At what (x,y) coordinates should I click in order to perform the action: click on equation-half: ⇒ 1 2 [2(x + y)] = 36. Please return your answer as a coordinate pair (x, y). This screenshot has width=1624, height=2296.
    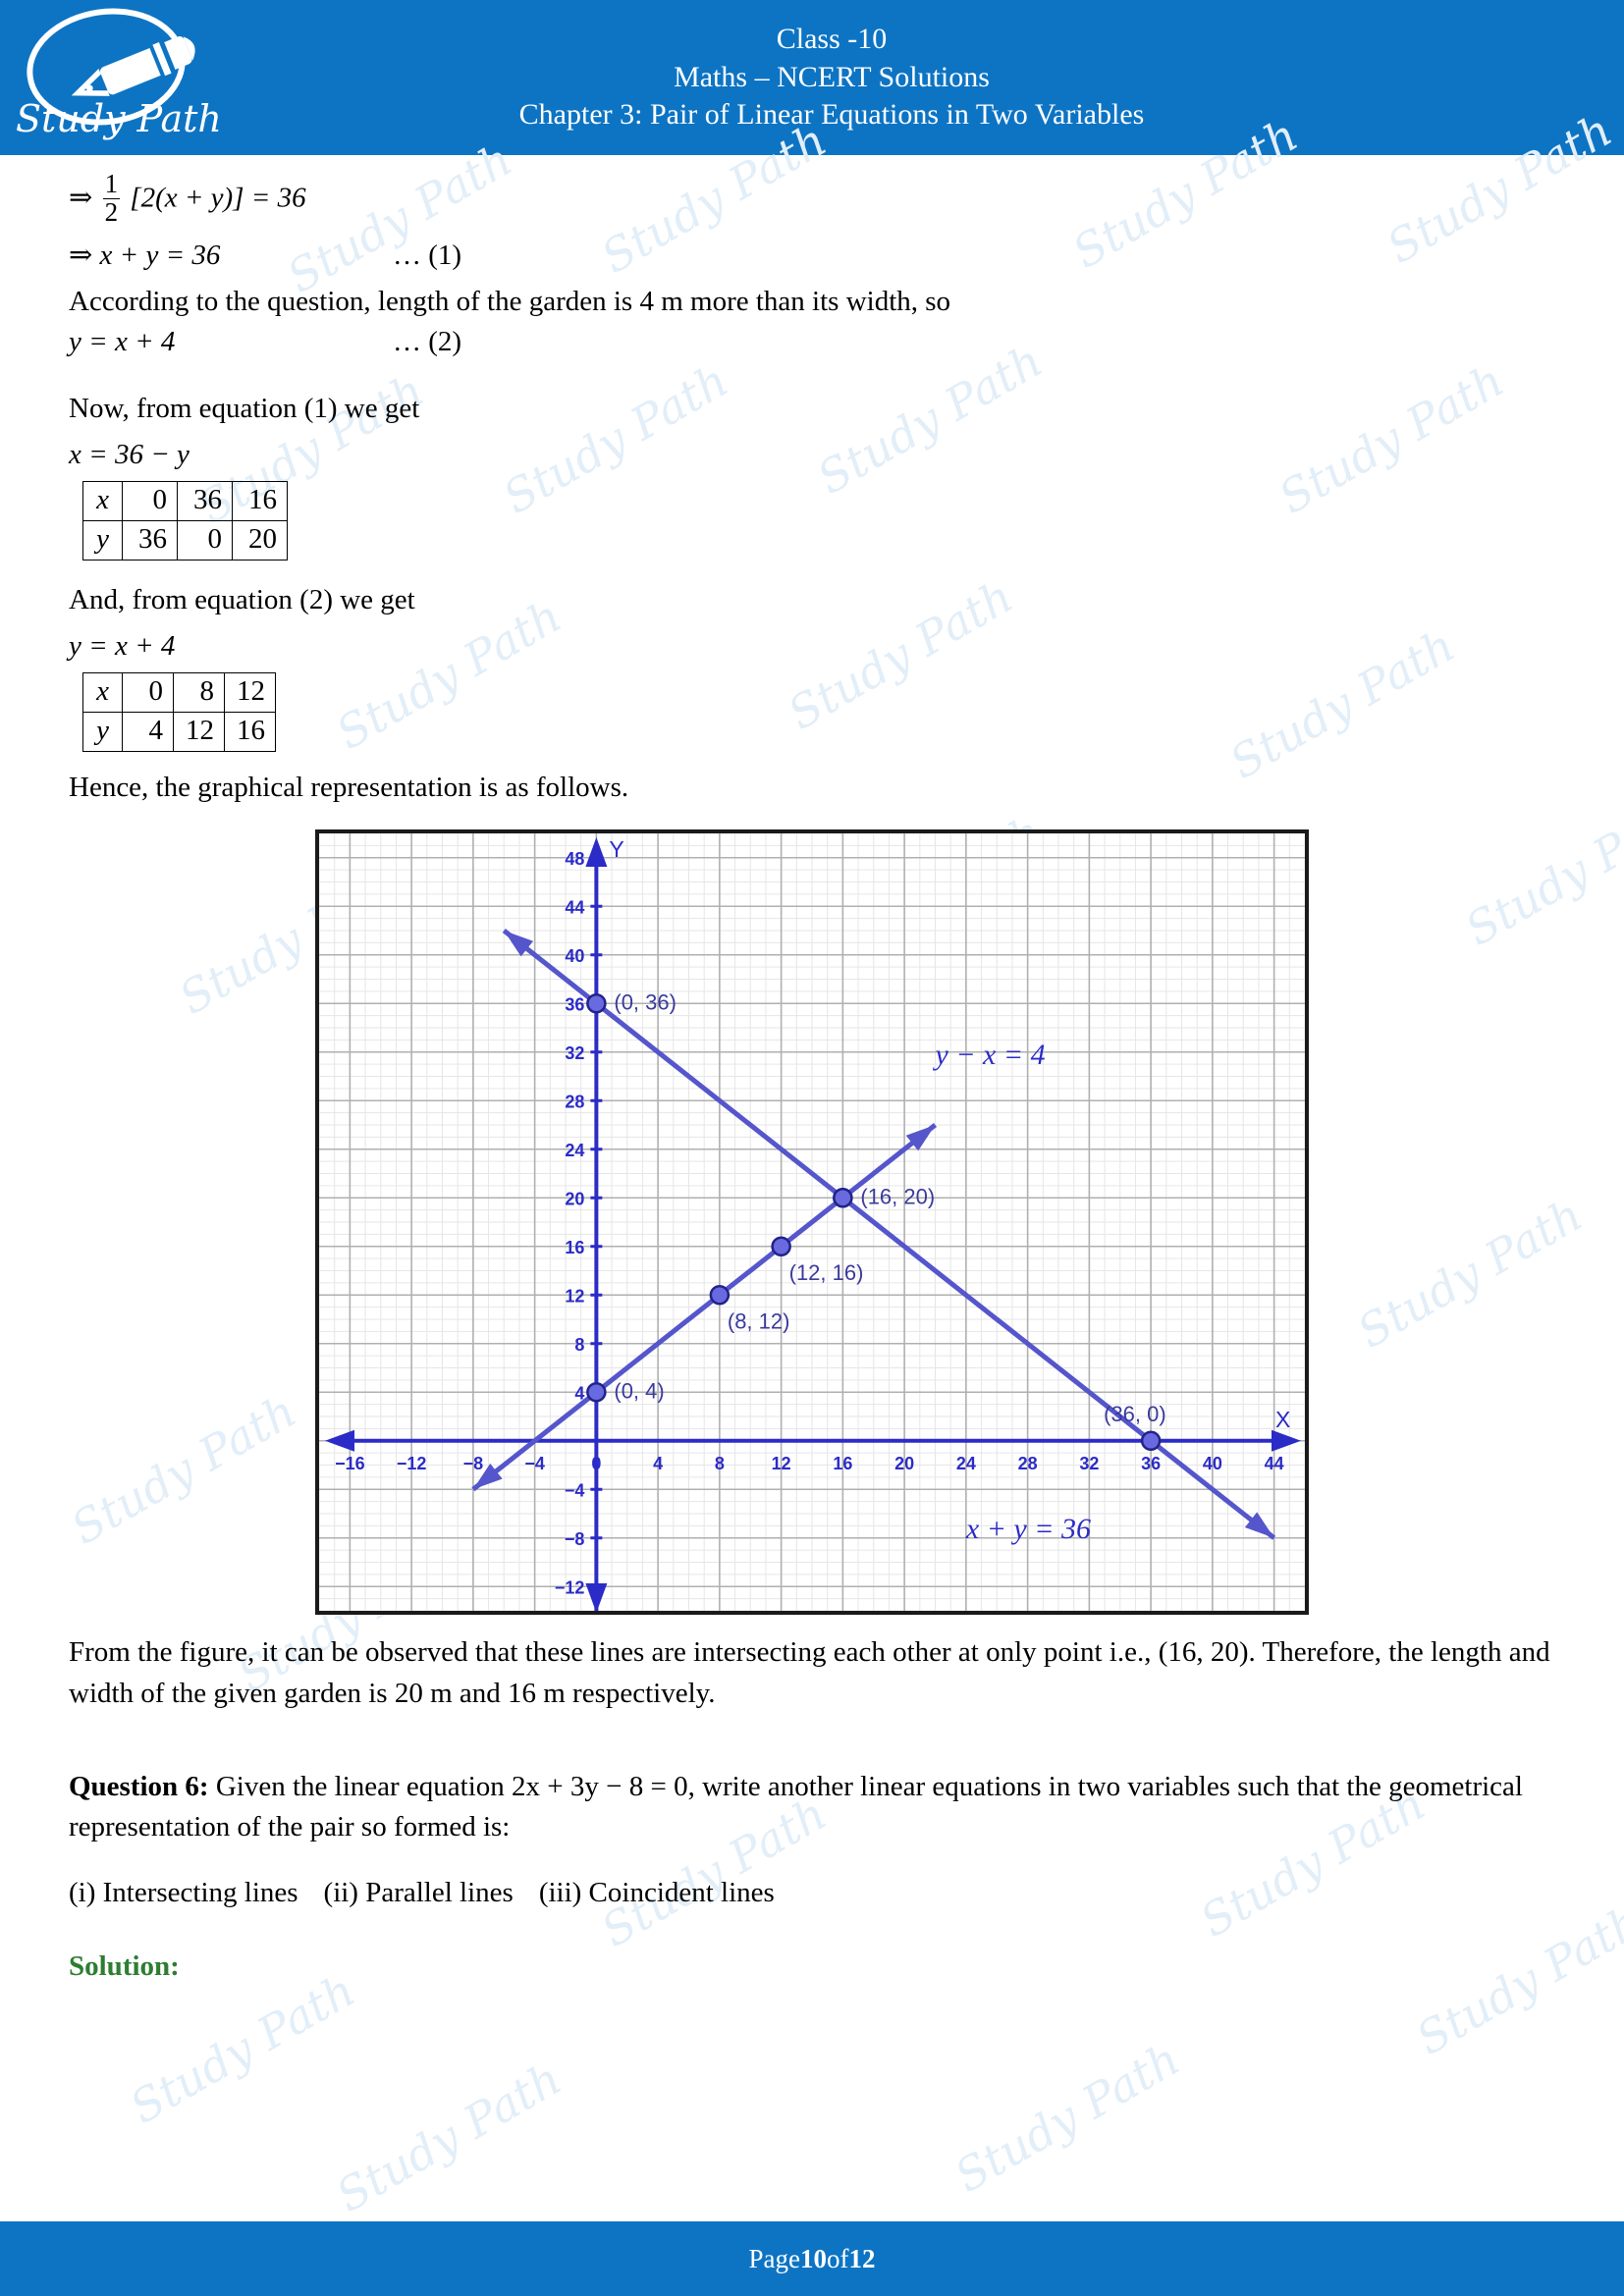
    Looking at the image, I should click on (812, 198).